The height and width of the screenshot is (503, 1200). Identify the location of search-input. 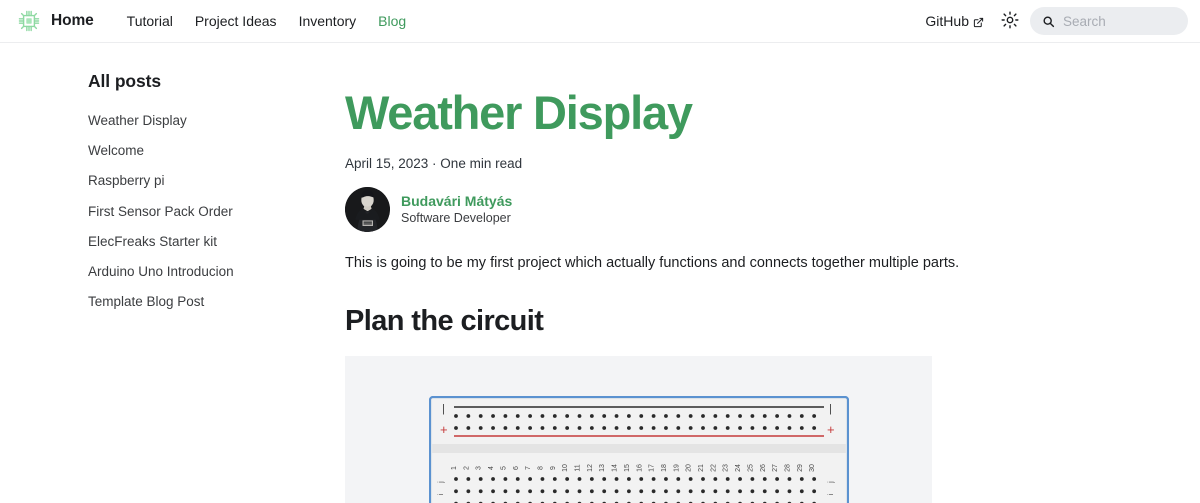
(1119, 21).